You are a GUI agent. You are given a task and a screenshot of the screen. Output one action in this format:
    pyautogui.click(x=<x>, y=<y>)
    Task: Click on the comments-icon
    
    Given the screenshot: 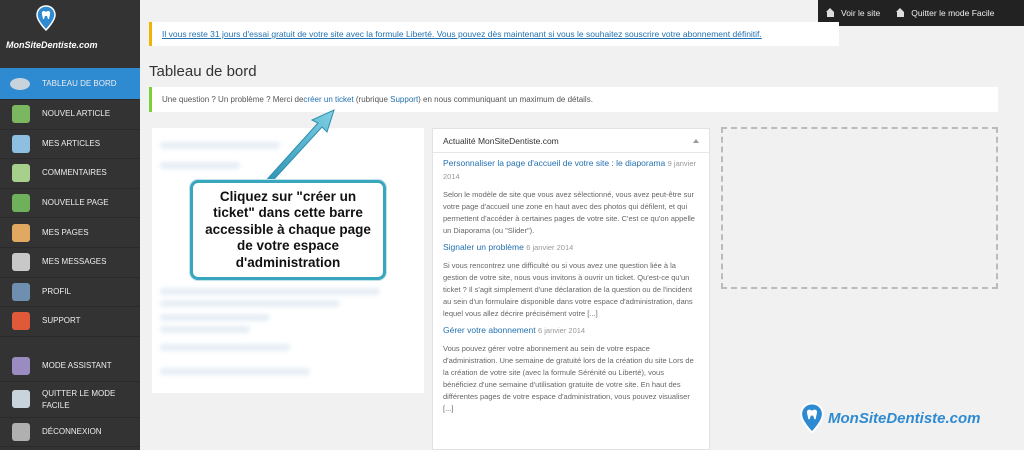 What is the action you would take?
    pyautogui.click(x=21, y=173)
    